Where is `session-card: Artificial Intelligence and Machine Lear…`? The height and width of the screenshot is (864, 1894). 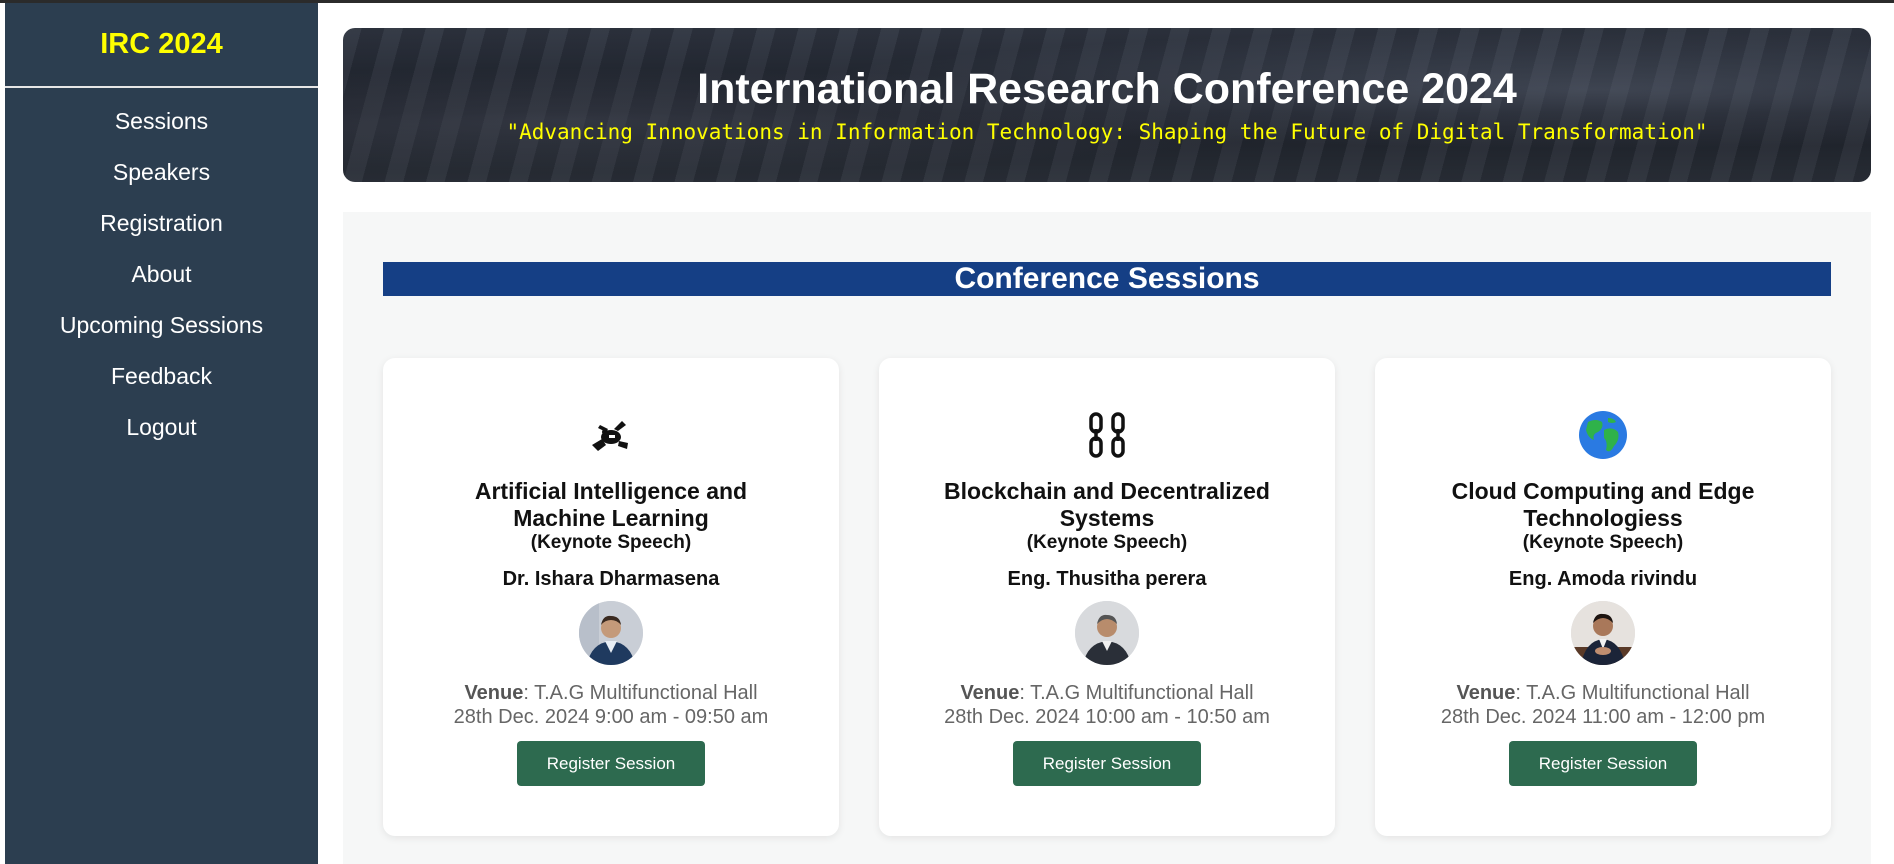
session-card: Artificial Intelligence and Machine Lear… is located at coordinates (611, 597).